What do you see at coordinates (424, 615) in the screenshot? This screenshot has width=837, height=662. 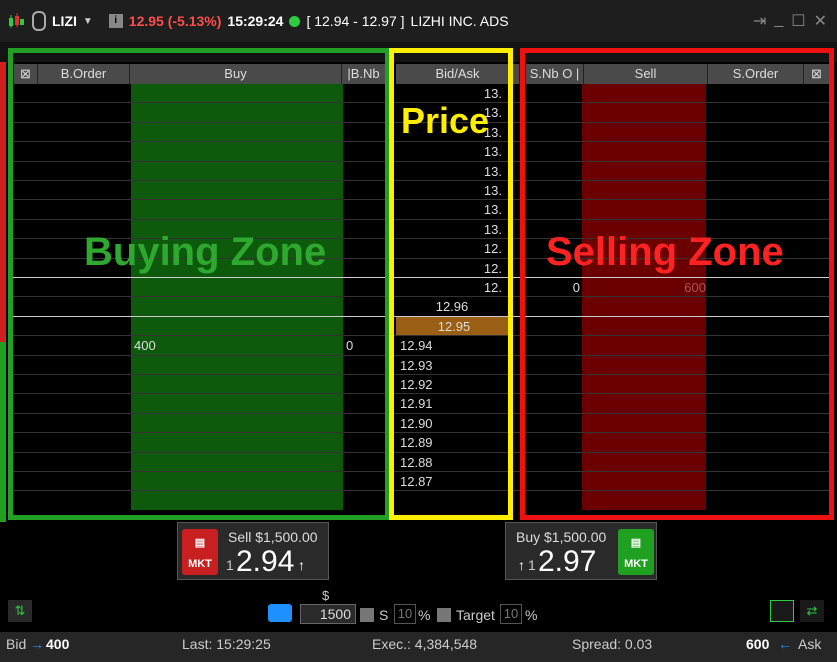 I see `stop-percent-sign: %` at bounding box center [424, 615].